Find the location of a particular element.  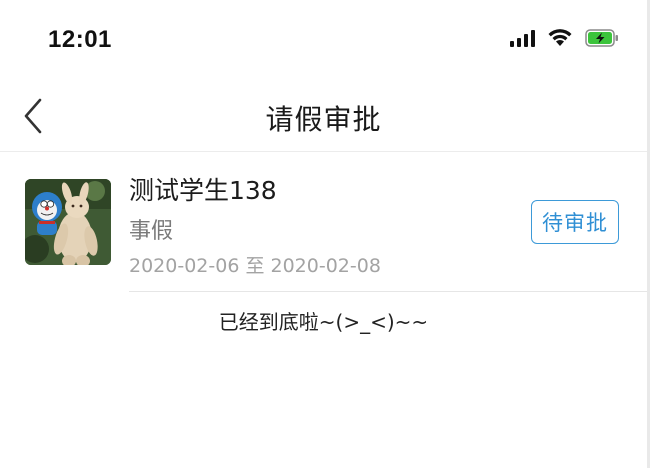

status-icons is located at coordinates (564, 37).